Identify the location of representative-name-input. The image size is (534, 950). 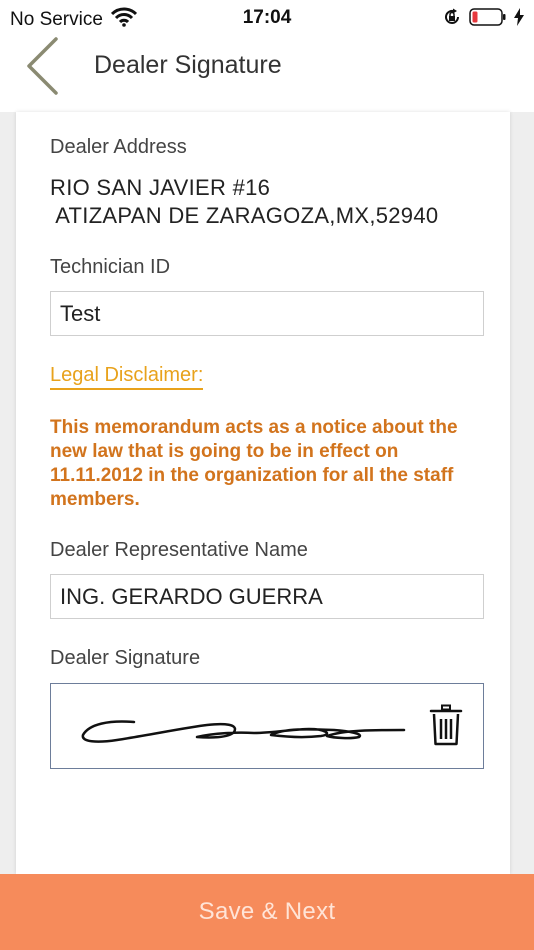
(267, 596).